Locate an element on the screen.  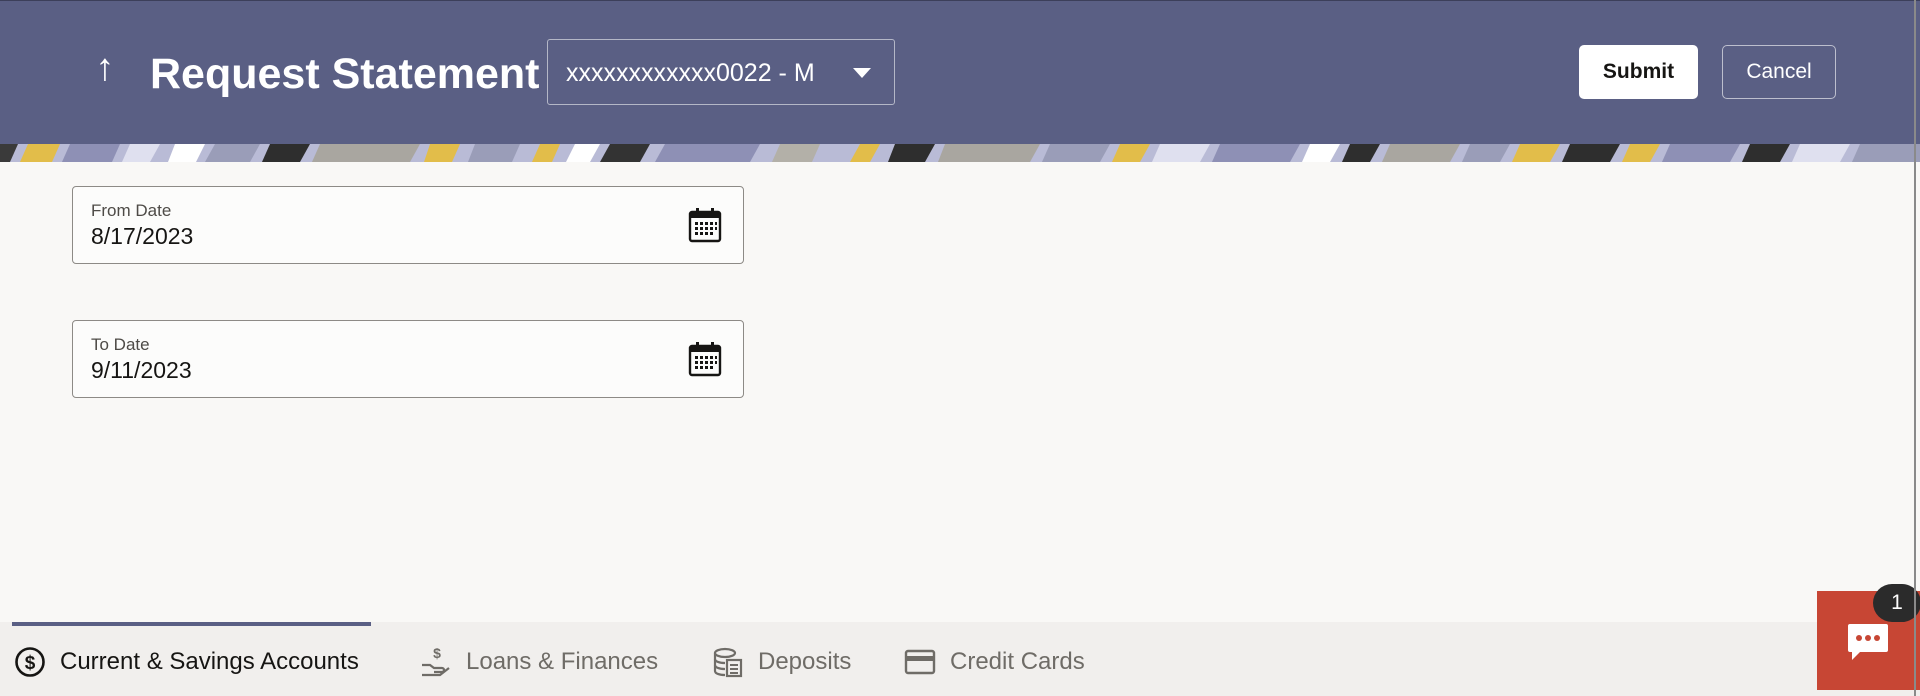
from-date-value: 8/17/2023 is located at coordinates (142, 236).